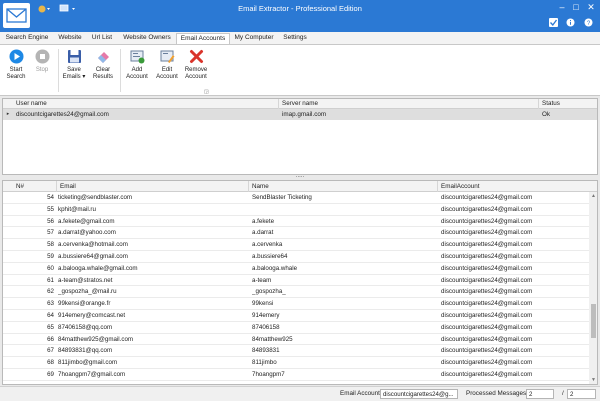 The width and height of the screenshot is (600, 401). What do you see at coordinates (570, 22) in the screenshot?
I see `info-icon` at bounding box center [570, 22].